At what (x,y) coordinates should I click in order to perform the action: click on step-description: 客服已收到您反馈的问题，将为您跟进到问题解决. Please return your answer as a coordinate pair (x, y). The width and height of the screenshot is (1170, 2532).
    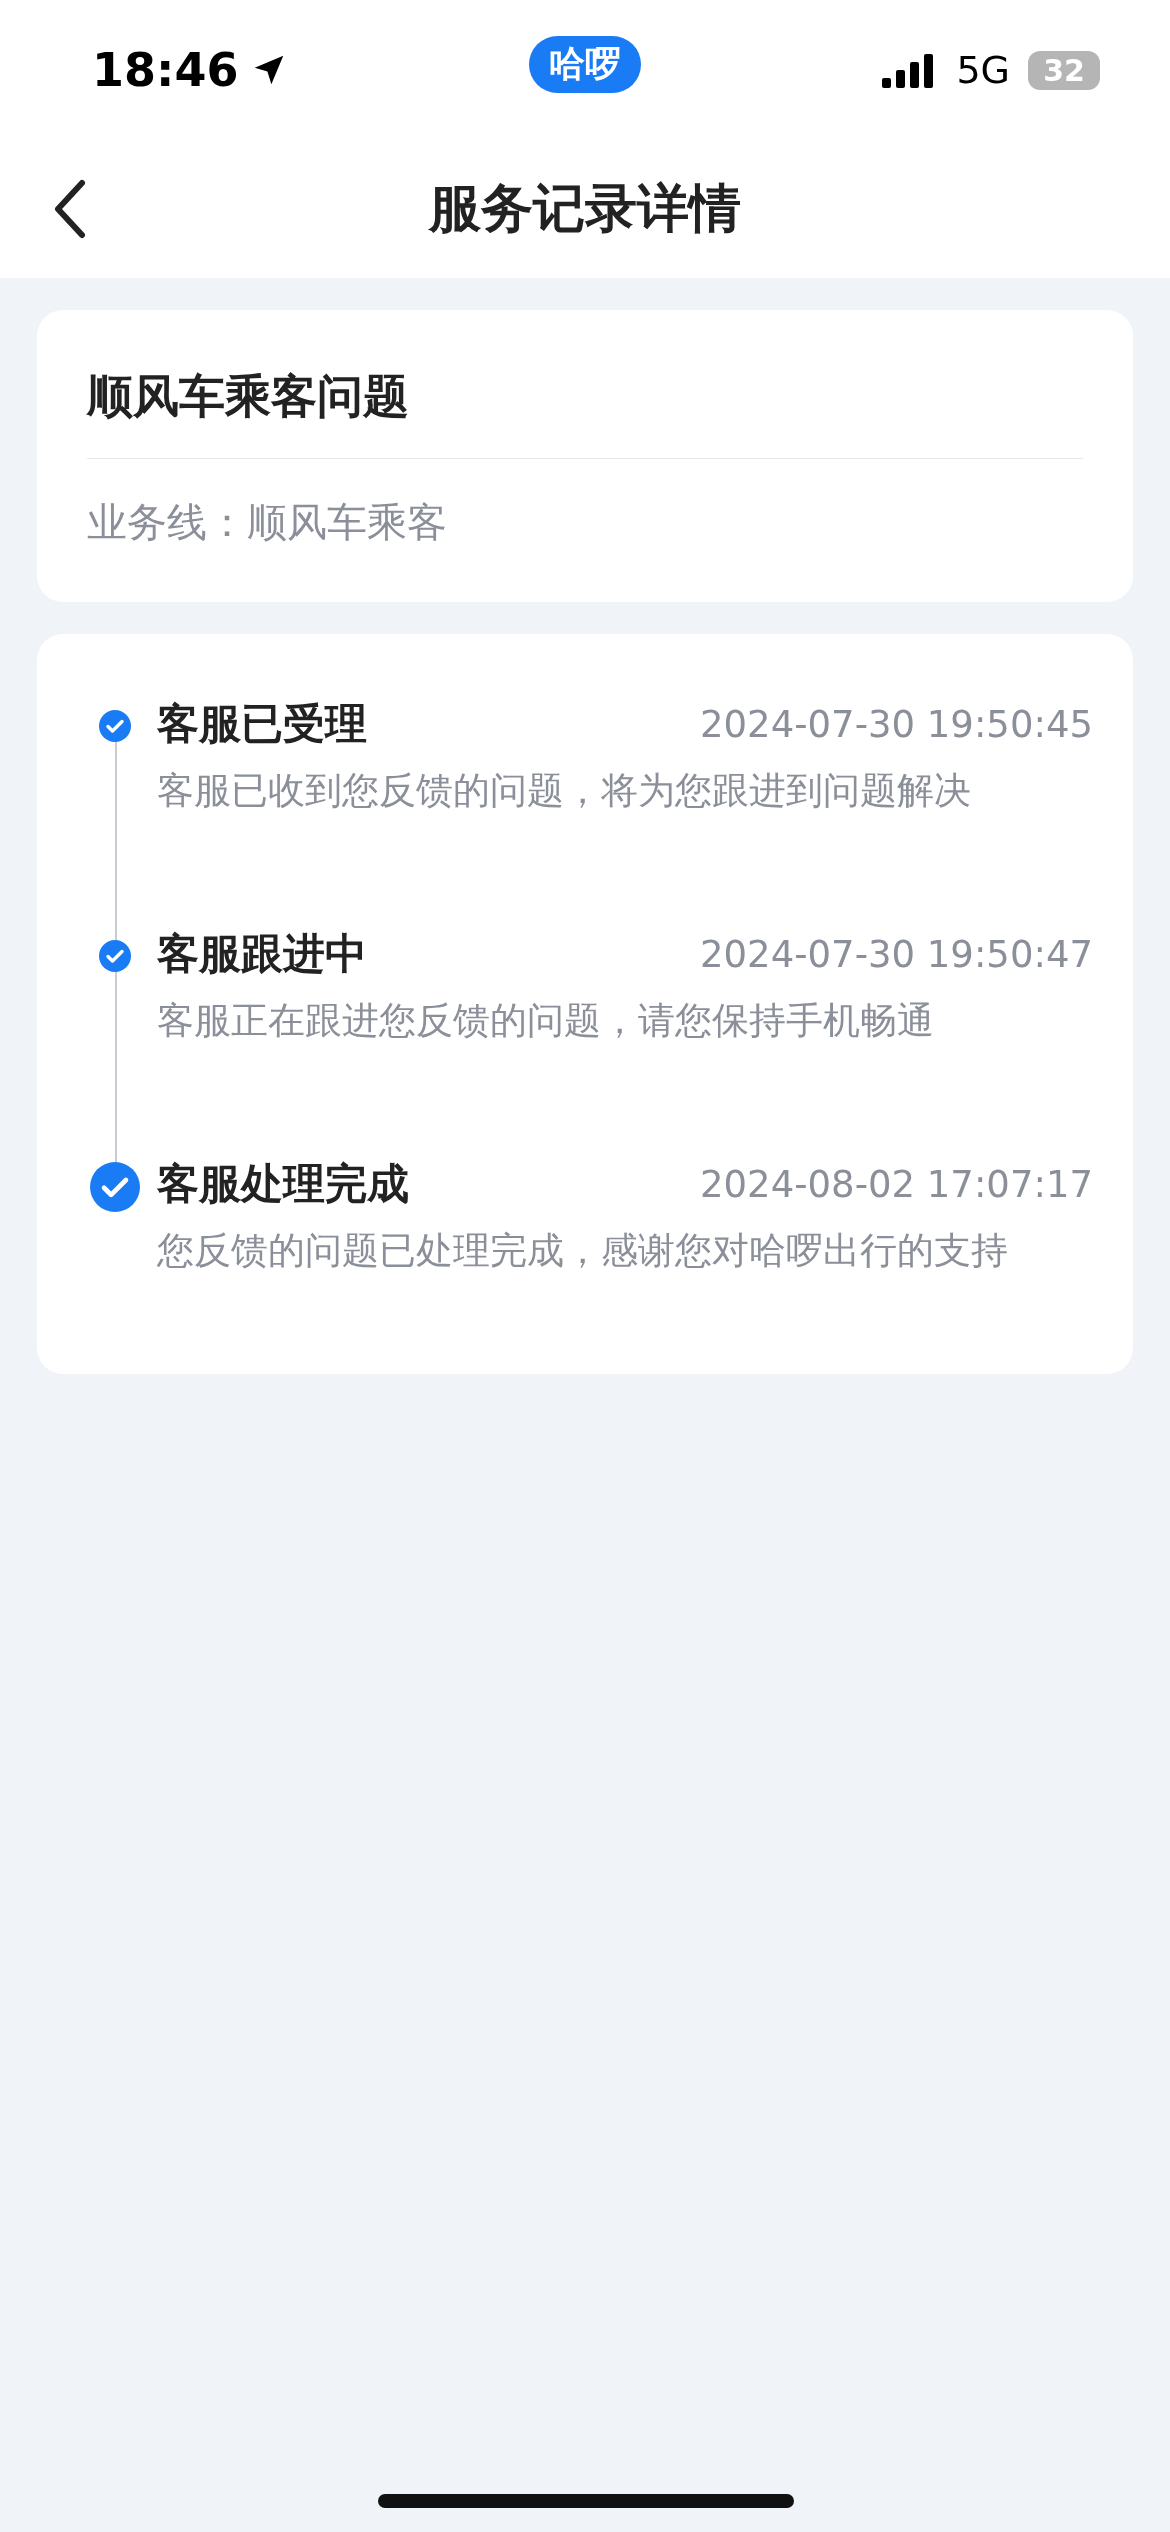
    Looking at the image, I should click on (564, 790).